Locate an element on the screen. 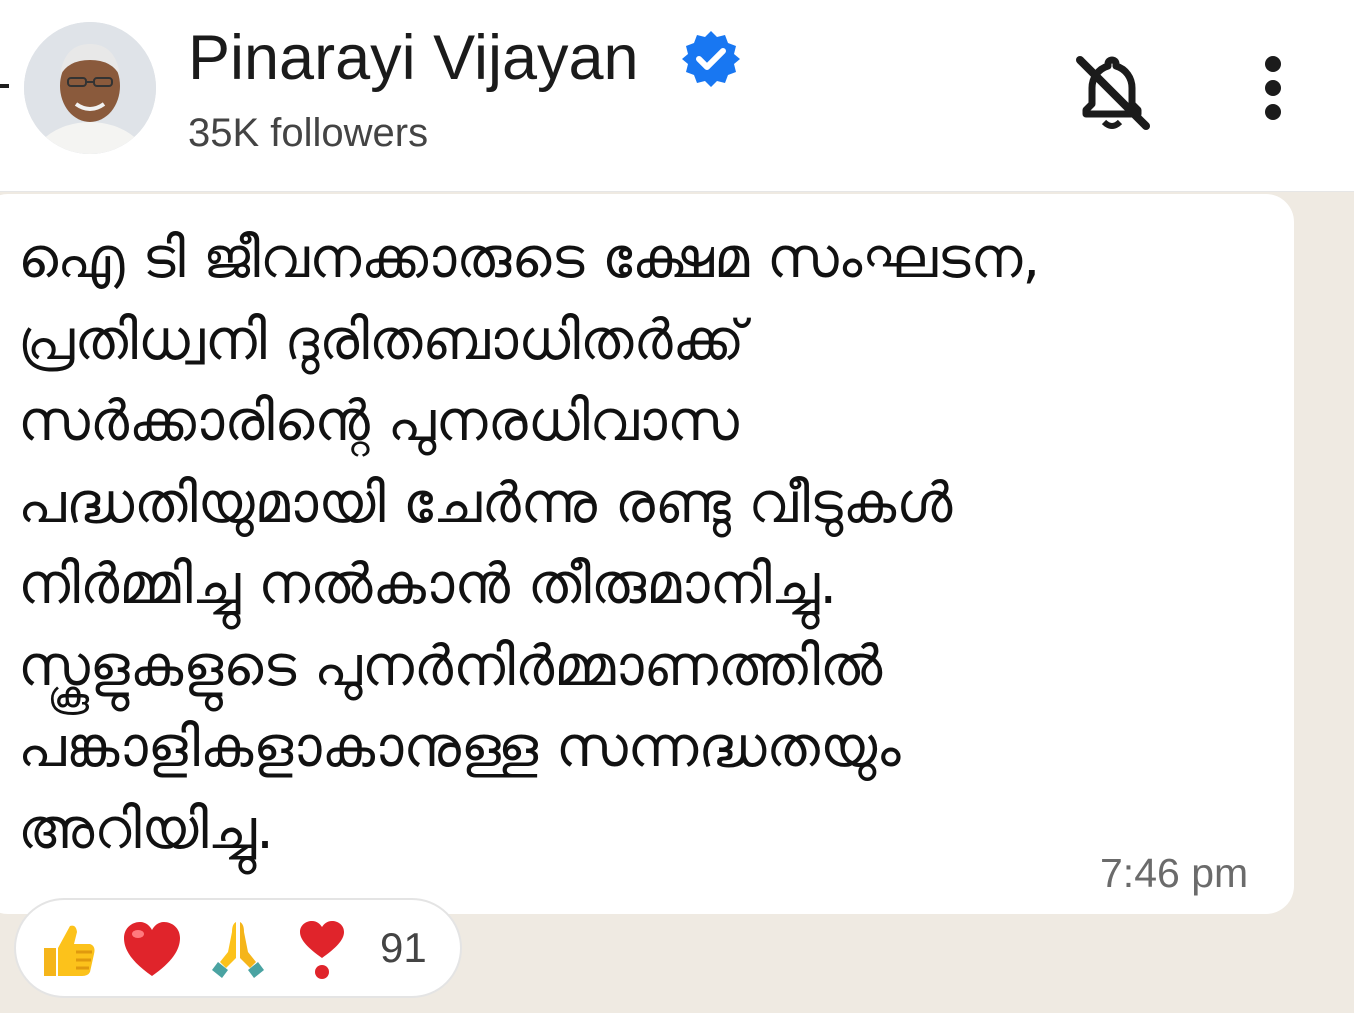  folded-hands-icon is located at coordinates (238, 950).